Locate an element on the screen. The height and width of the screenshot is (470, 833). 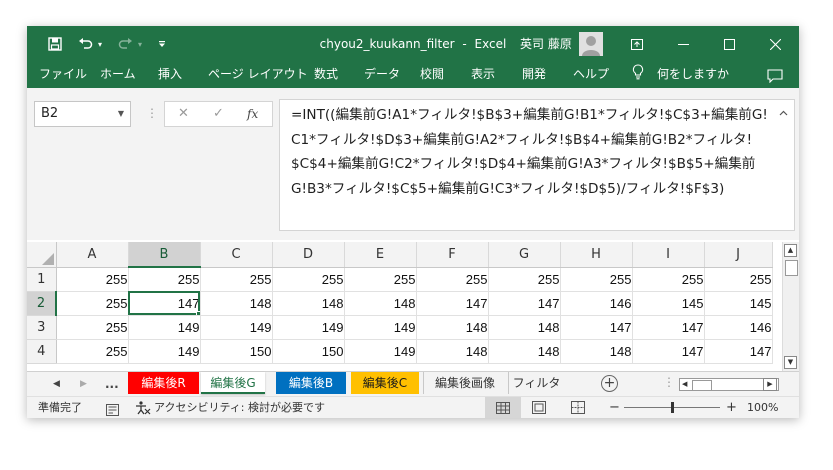
column-header-i: I is located at coordinates (668, 255).